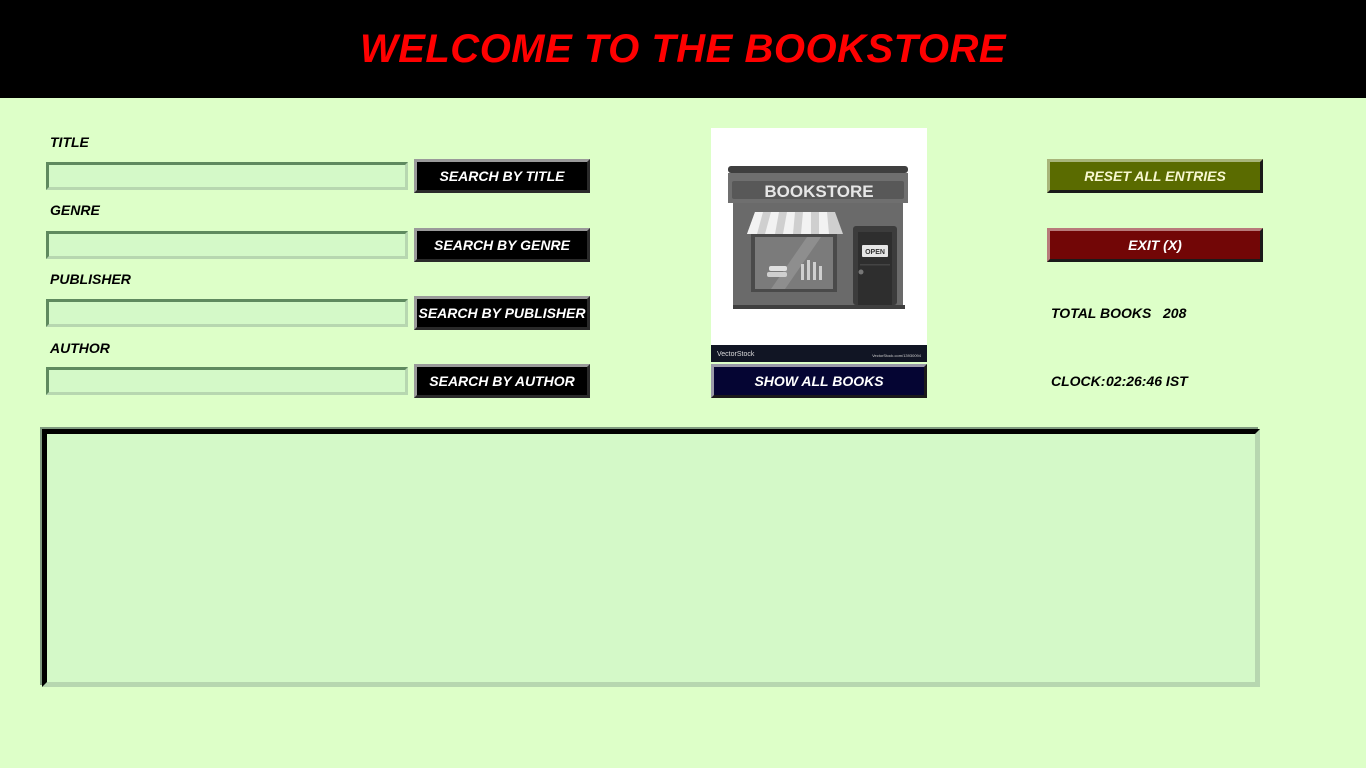  Describe the element at coordinates (502, 245) in the screenshot. I see `search-by-genre-button: SEARCH BY GENRE` at that location.